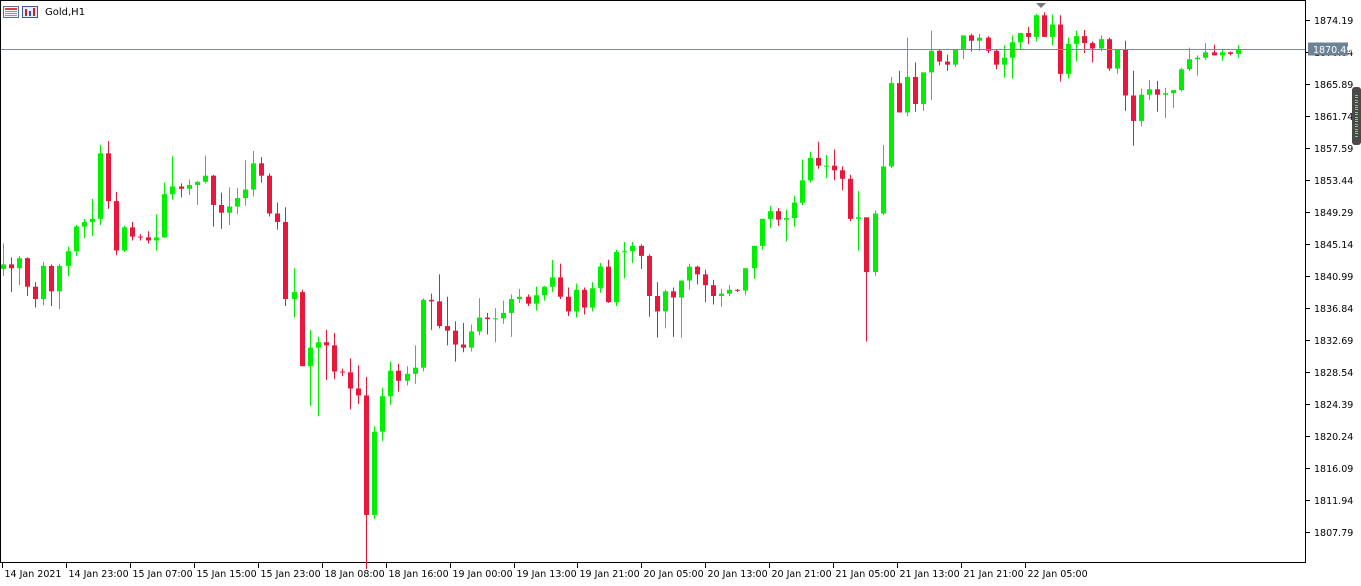 This screenshot has height=586, width=1361. Describe the element at coordinates (419, 574) in the screenshot. I see `x-tick-label: 18 Jan 16:00` at that location.